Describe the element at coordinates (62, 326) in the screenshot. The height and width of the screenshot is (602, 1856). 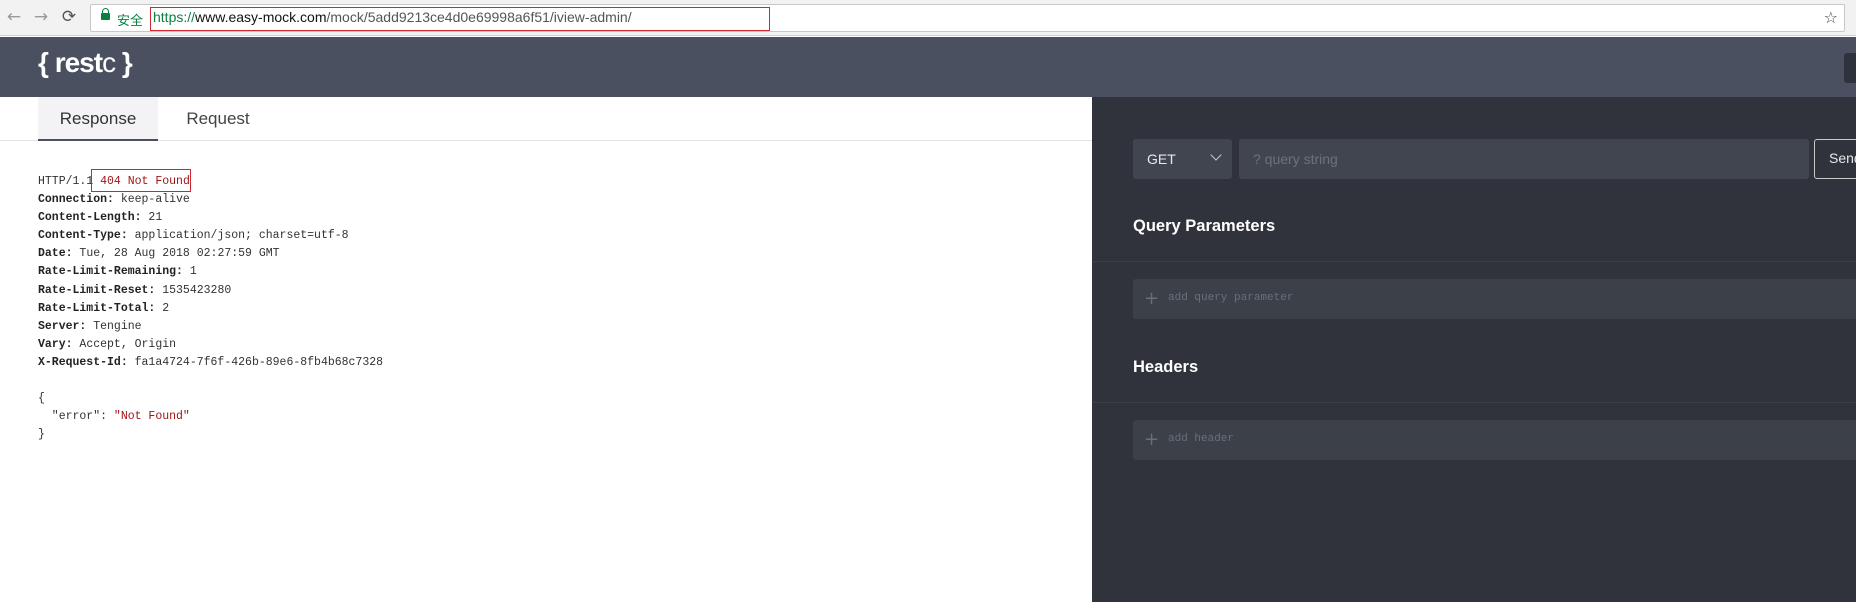
I see `header-key: Server:` at that location.